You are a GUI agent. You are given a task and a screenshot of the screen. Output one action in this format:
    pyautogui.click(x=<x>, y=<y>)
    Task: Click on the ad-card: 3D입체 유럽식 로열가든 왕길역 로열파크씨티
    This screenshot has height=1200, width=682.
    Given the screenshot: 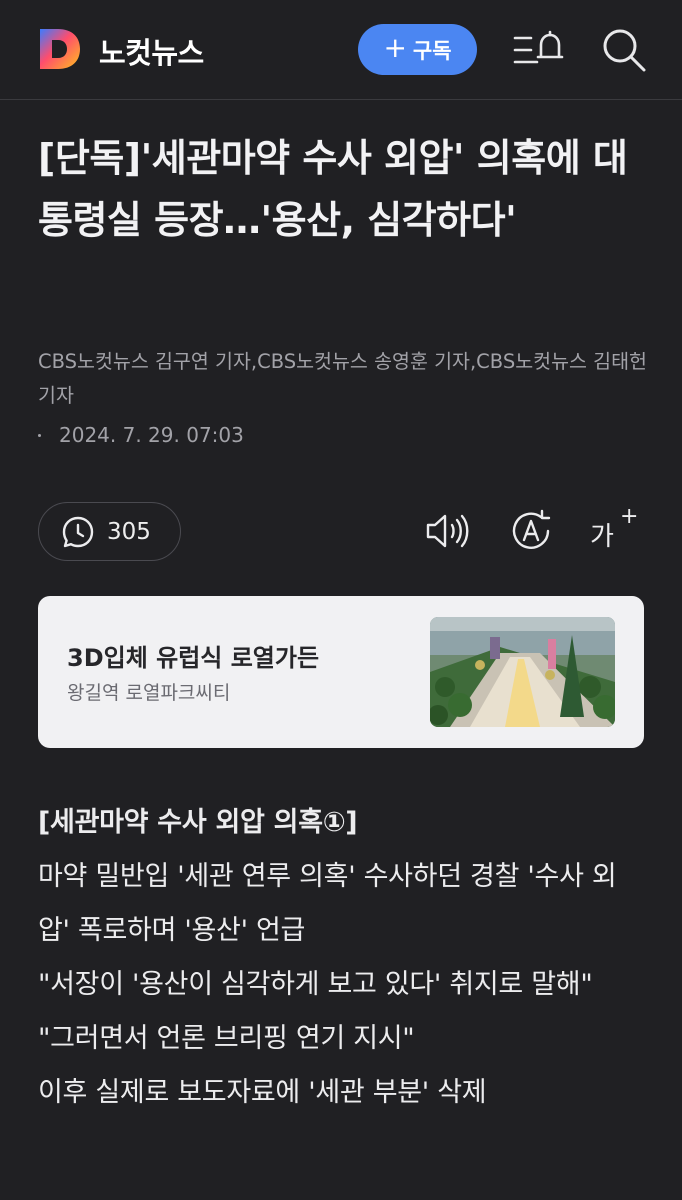 What is the action you would take?
    pyautogui.click(x=341, y=672)
    